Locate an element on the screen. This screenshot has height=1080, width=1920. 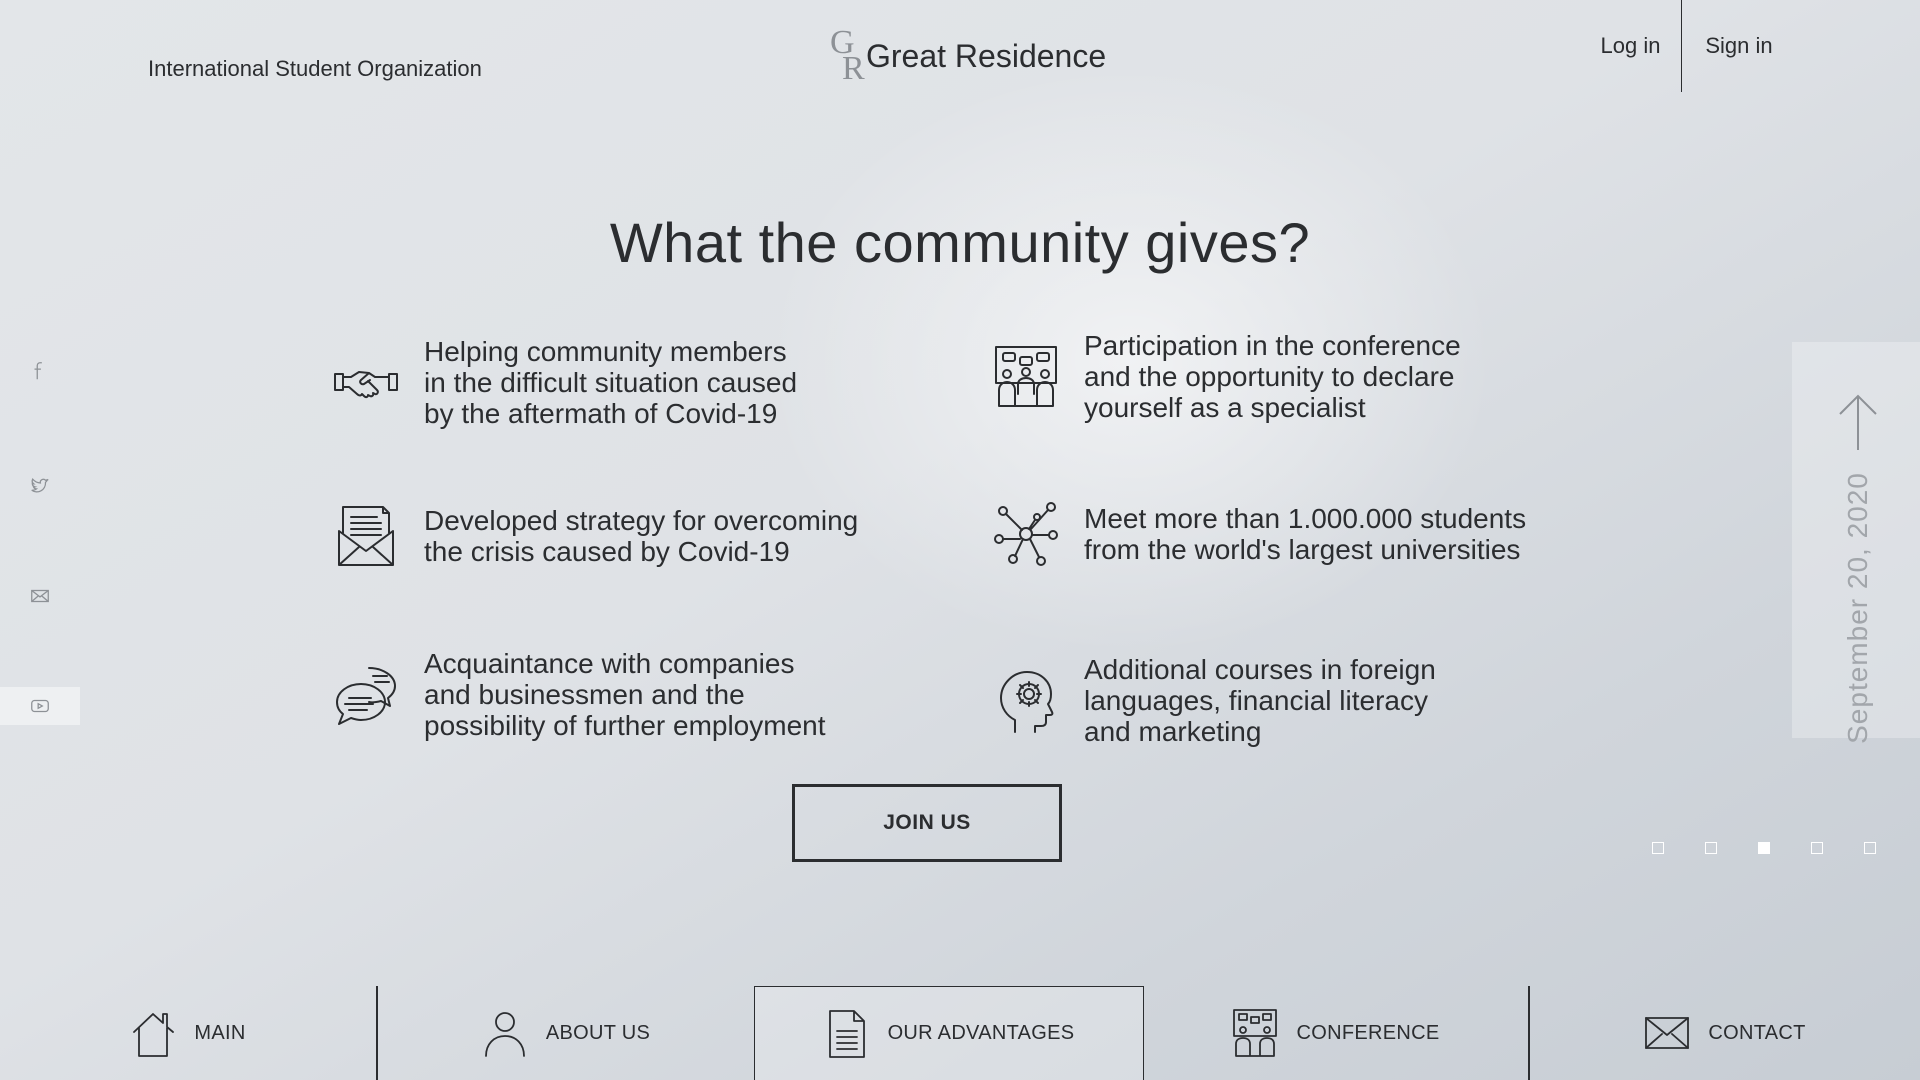
site-name: Great Residence is located at coordinates (986, 56).